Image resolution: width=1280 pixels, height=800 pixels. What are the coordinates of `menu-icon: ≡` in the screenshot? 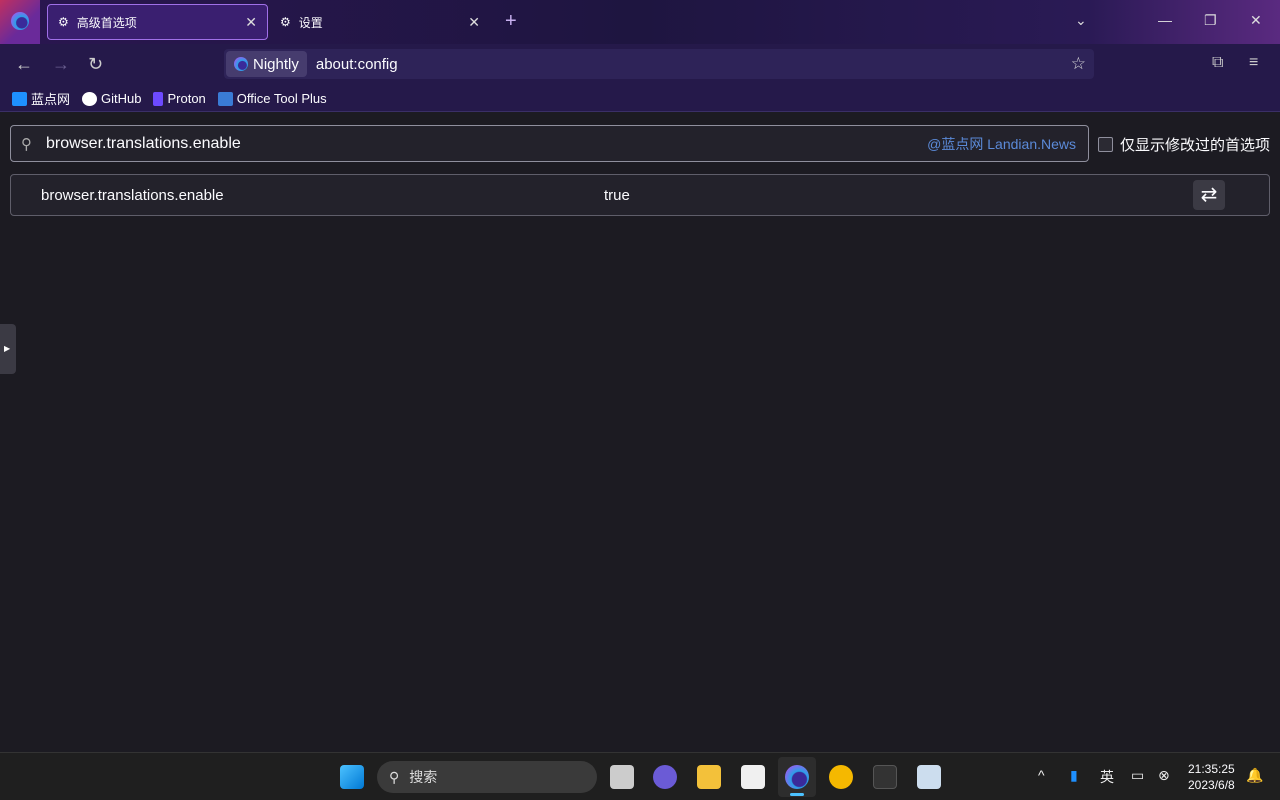 It's located at (1253, 63).